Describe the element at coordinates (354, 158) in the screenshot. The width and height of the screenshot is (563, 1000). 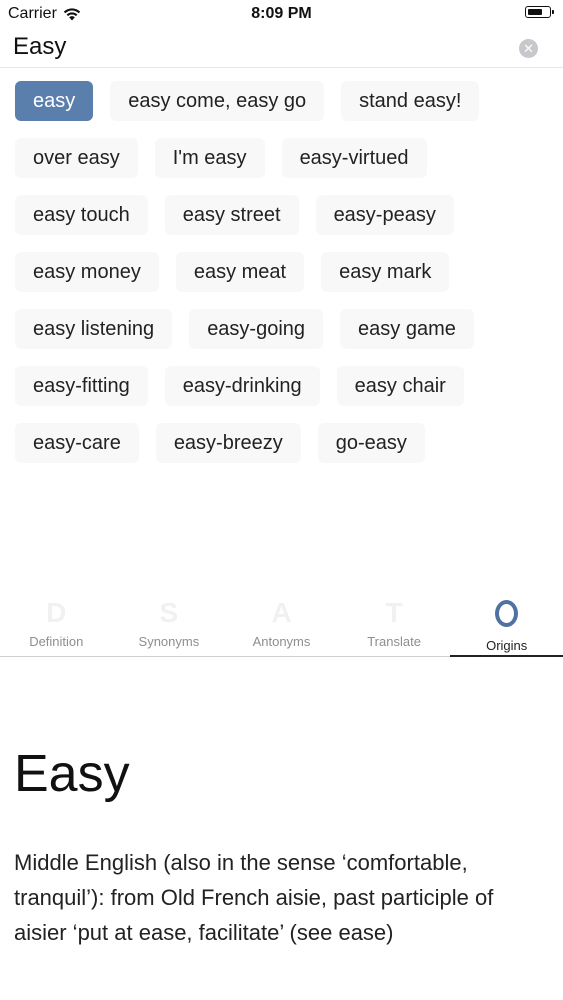
I see `phrase-chip: easy-virtued` at that location.